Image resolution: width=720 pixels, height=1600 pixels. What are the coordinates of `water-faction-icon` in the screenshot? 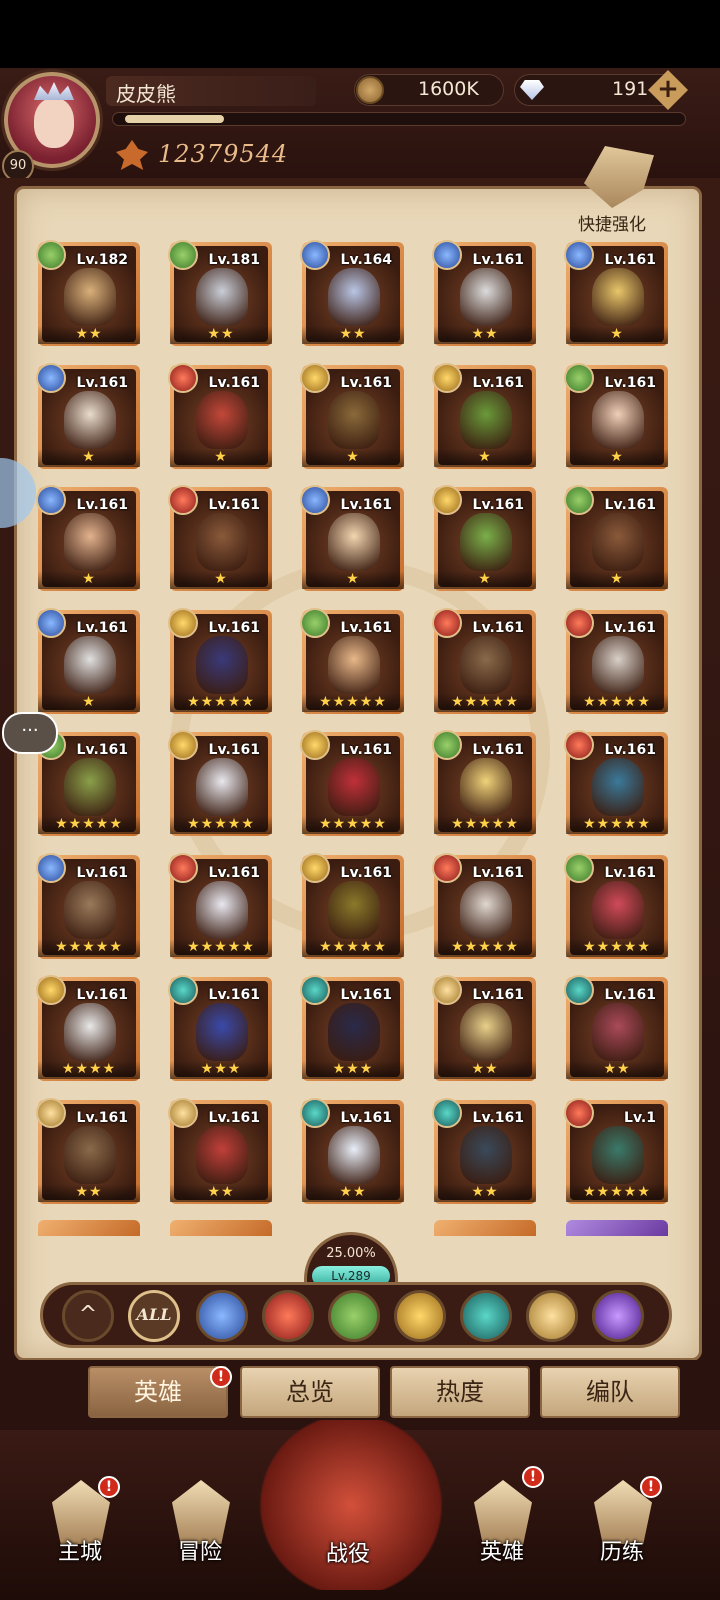 It's located at (51, 623).